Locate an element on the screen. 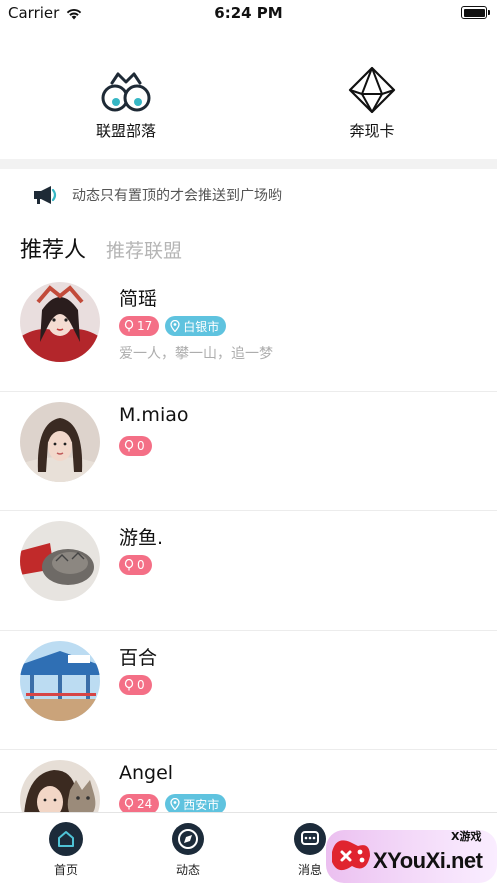 This screenshot has height=883, width=497. home-icon is located at coordinates (66, 839).